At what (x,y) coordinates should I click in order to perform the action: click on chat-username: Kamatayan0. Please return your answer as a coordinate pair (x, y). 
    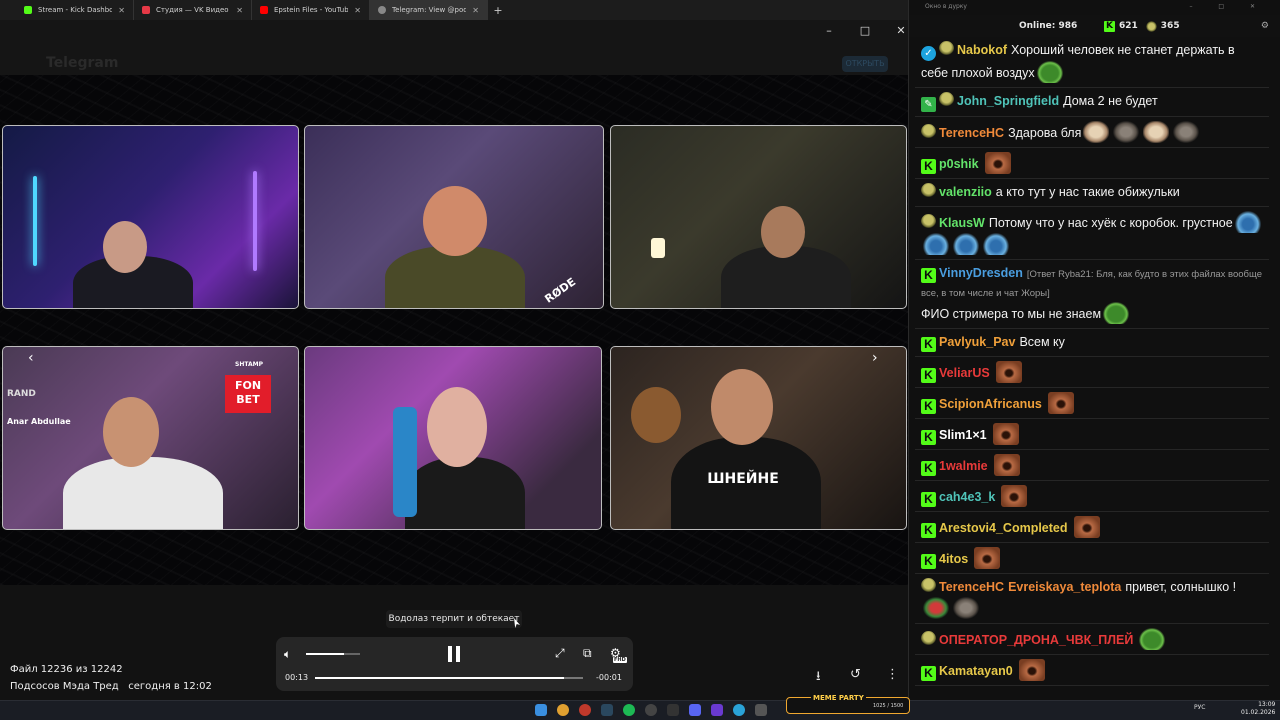
    Looking at the image, I should click on (976, 671).